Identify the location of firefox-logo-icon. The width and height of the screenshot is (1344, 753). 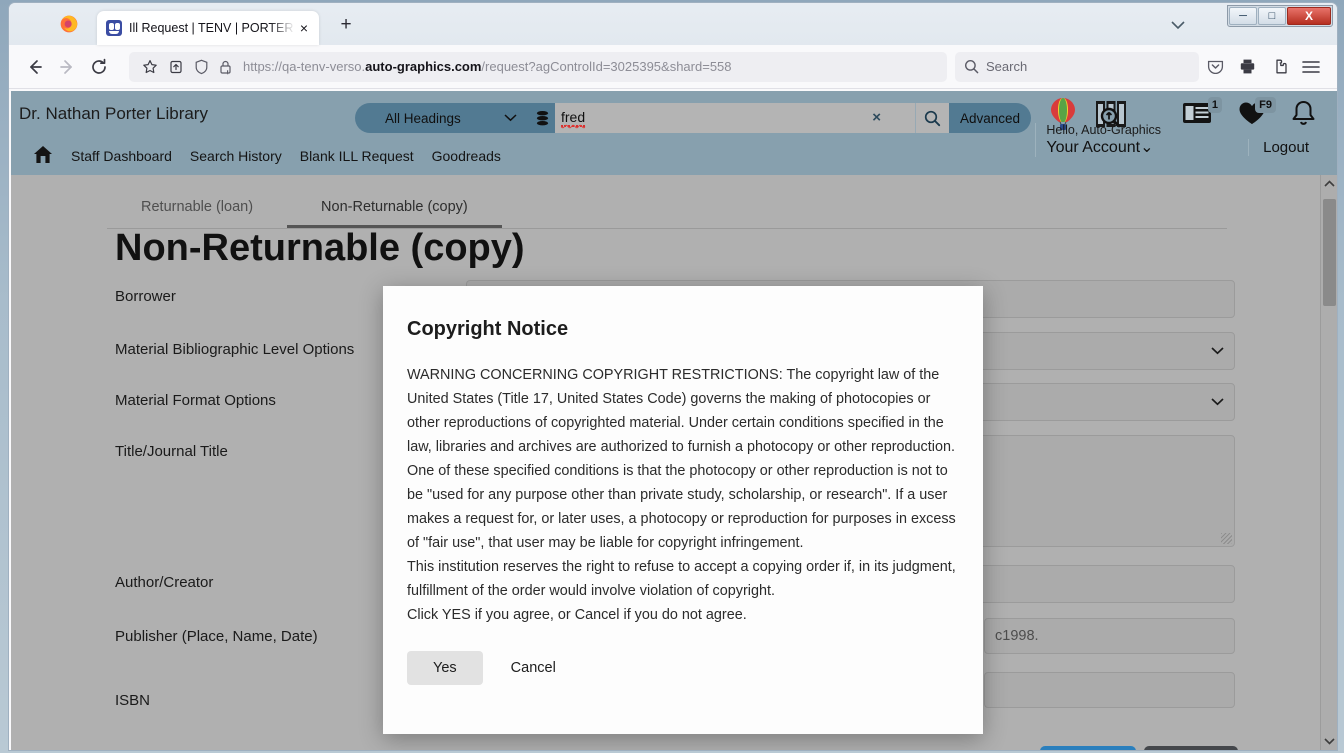
(69, 24).